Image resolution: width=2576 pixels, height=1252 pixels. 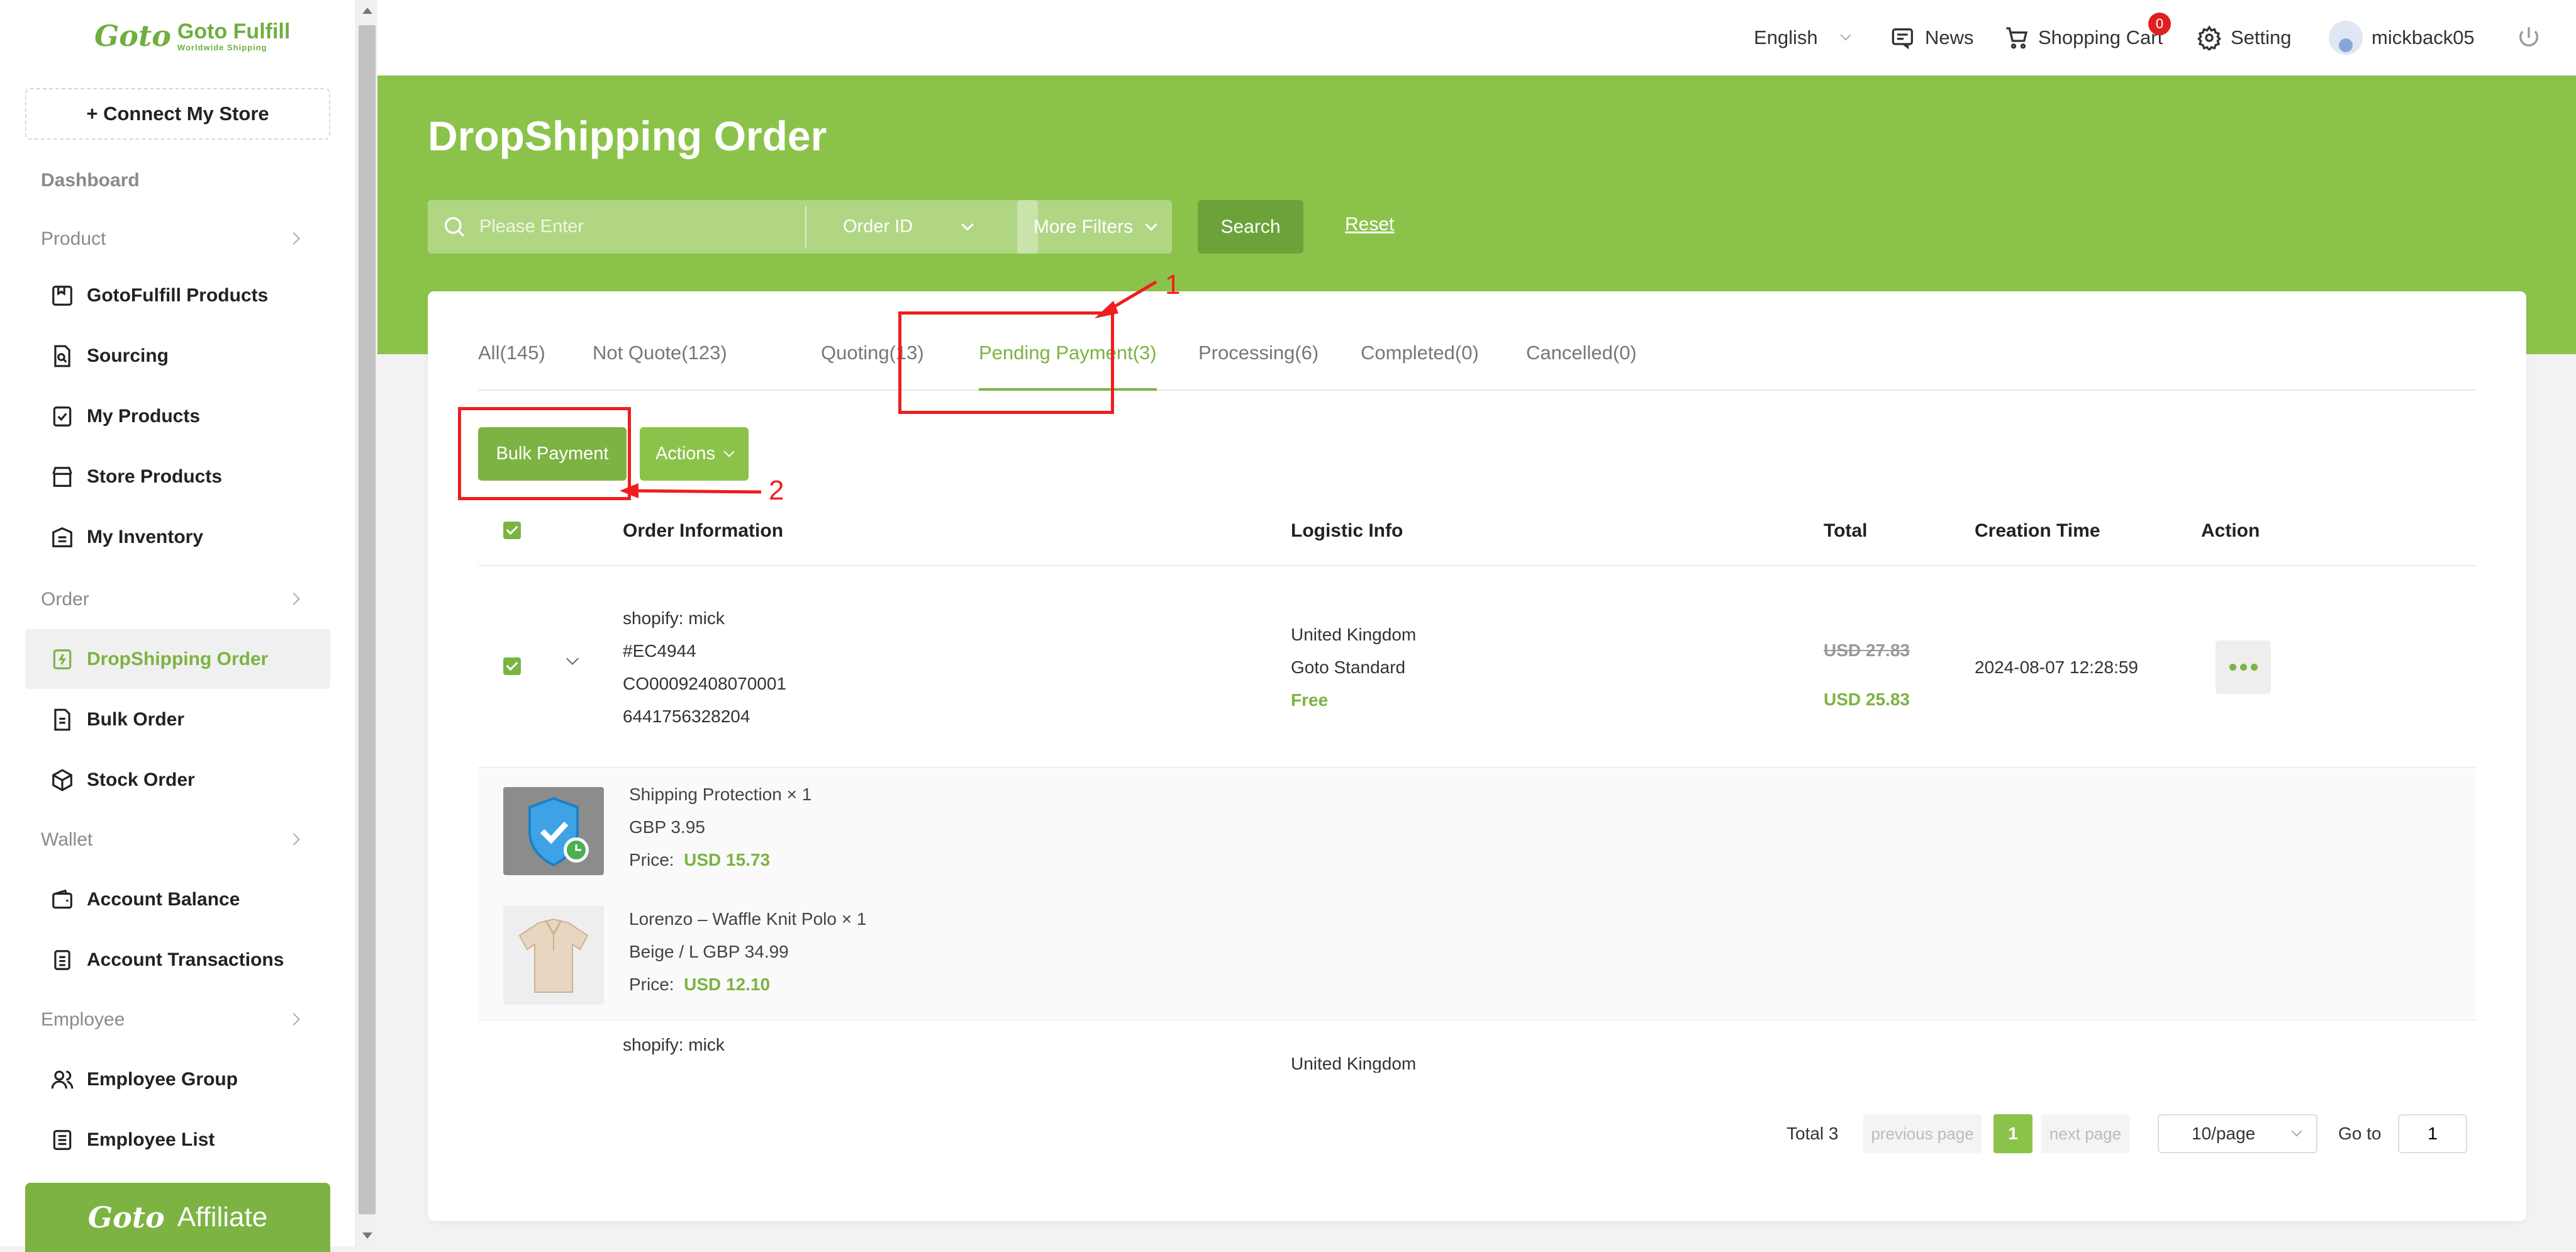 What do you see at coordinates (888, 389) in the screenshot?
I see `annotation-arrows` at bounding box center [888, 389].